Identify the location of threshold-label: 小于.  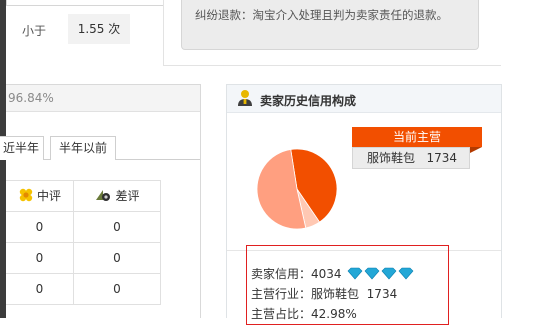
(34, 31).